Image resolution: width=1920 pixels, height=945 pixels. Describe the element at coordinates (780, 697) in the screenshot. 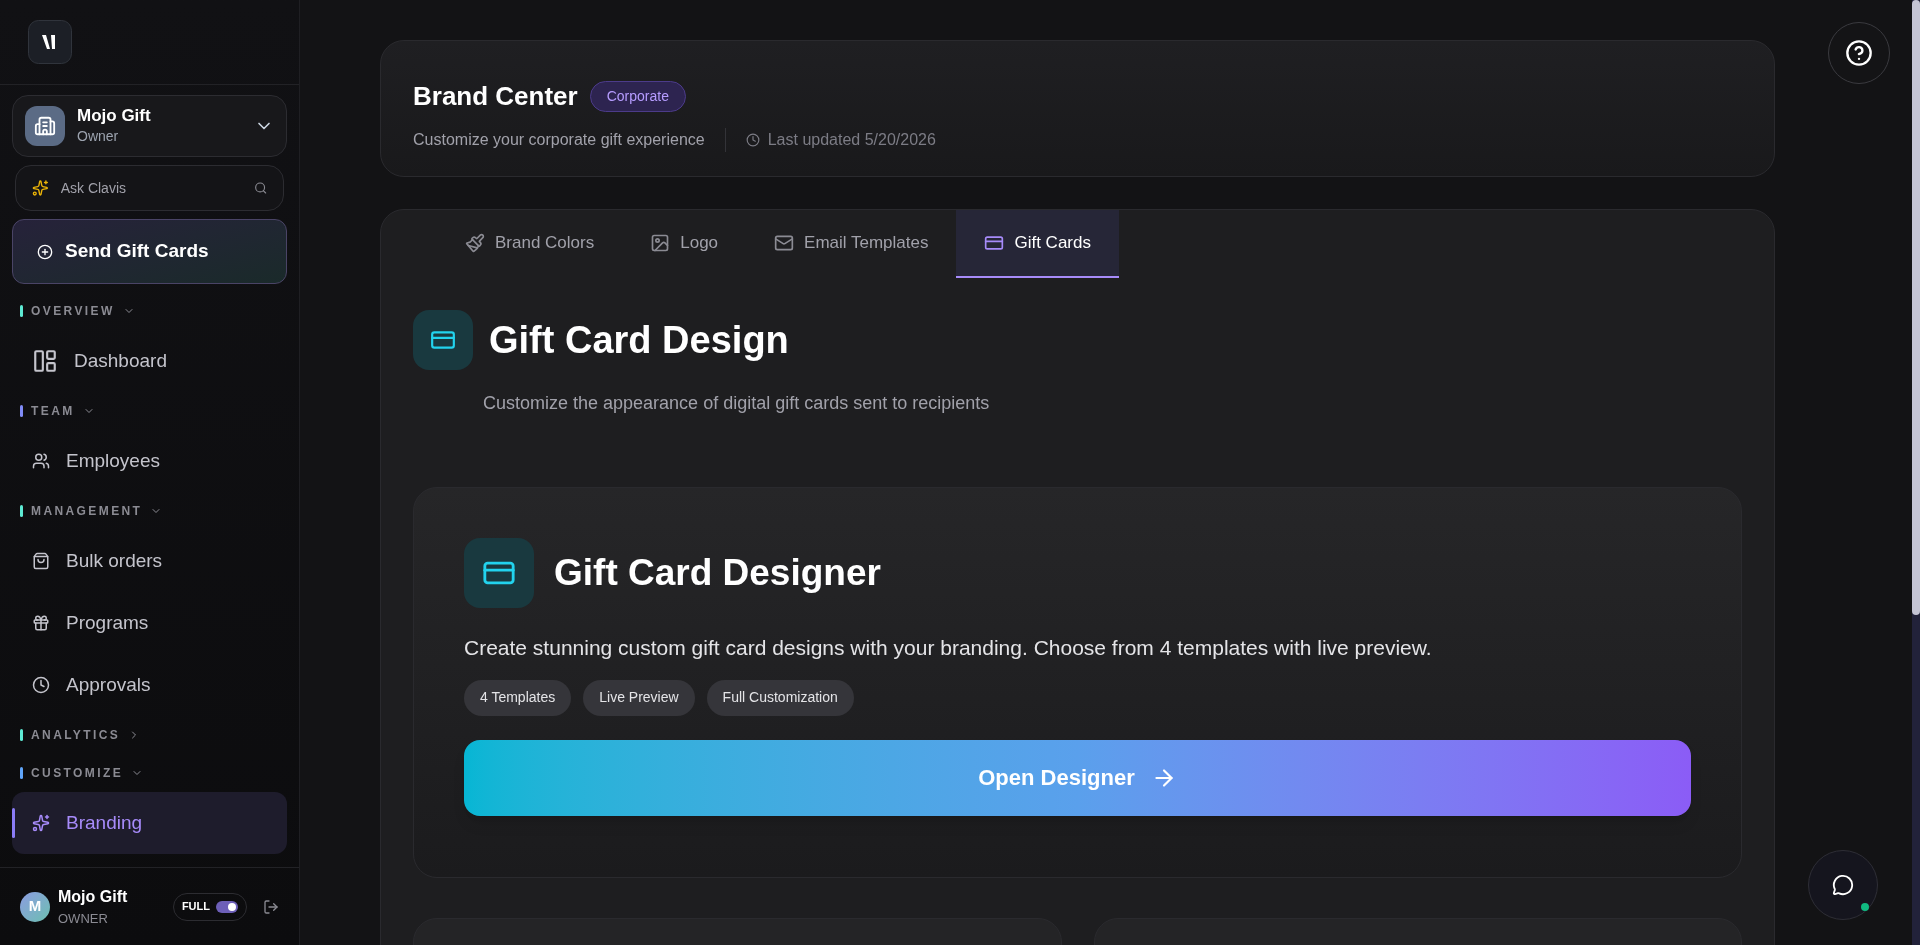

I see `feature-tag: Full Customization` at that location.